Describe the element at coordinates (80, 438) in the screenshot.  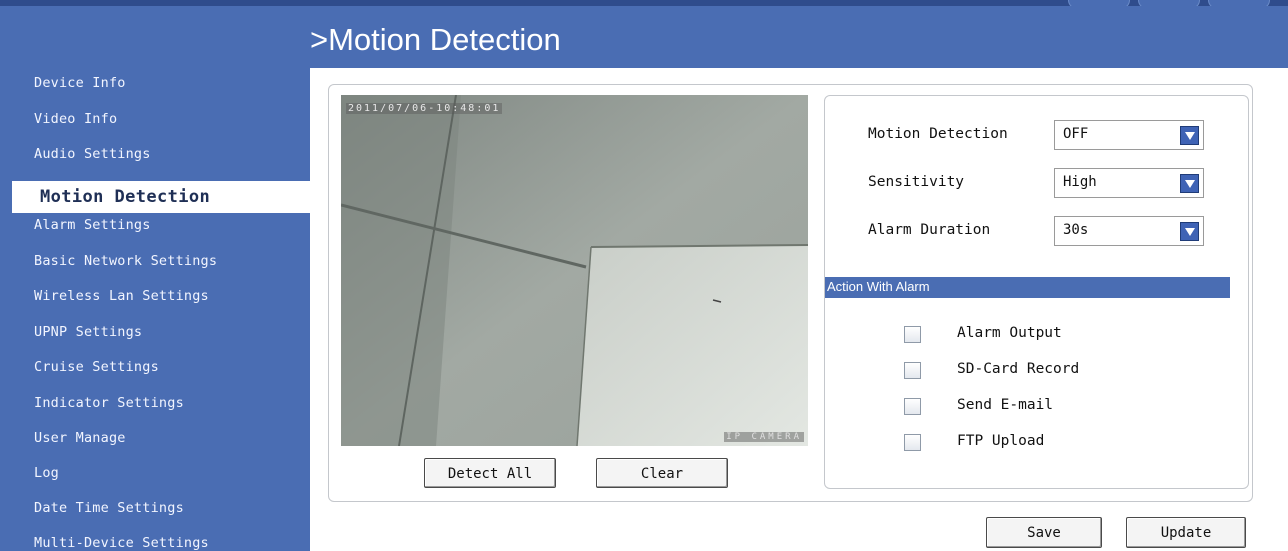
I see `sidebar-item-user-manage: User Manage` at that location.